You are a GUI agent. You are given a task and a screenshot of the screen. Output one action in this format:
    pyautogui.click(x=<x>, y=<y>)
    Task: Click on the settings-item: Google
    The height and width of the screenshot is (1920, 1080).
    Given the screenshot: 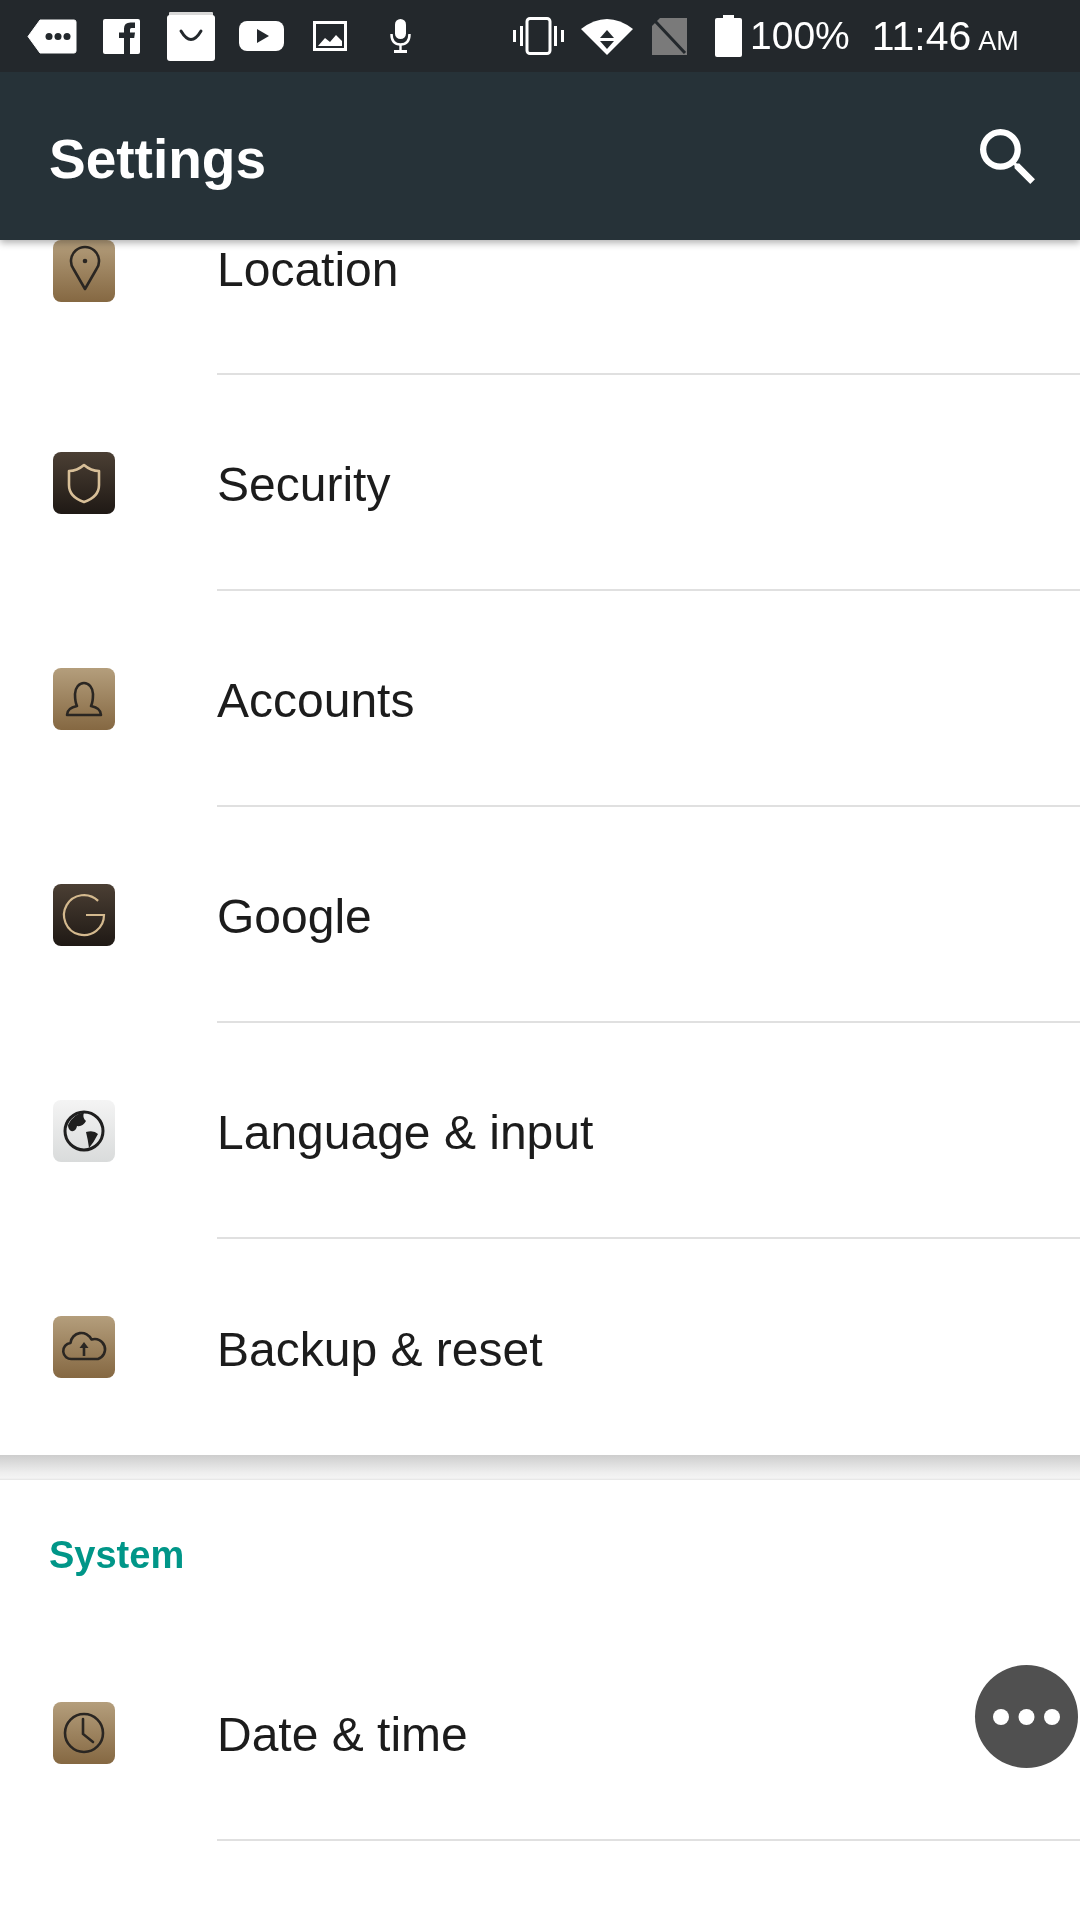 What is the action you would take?
    pyautogui.click(x=540, y=915)
    